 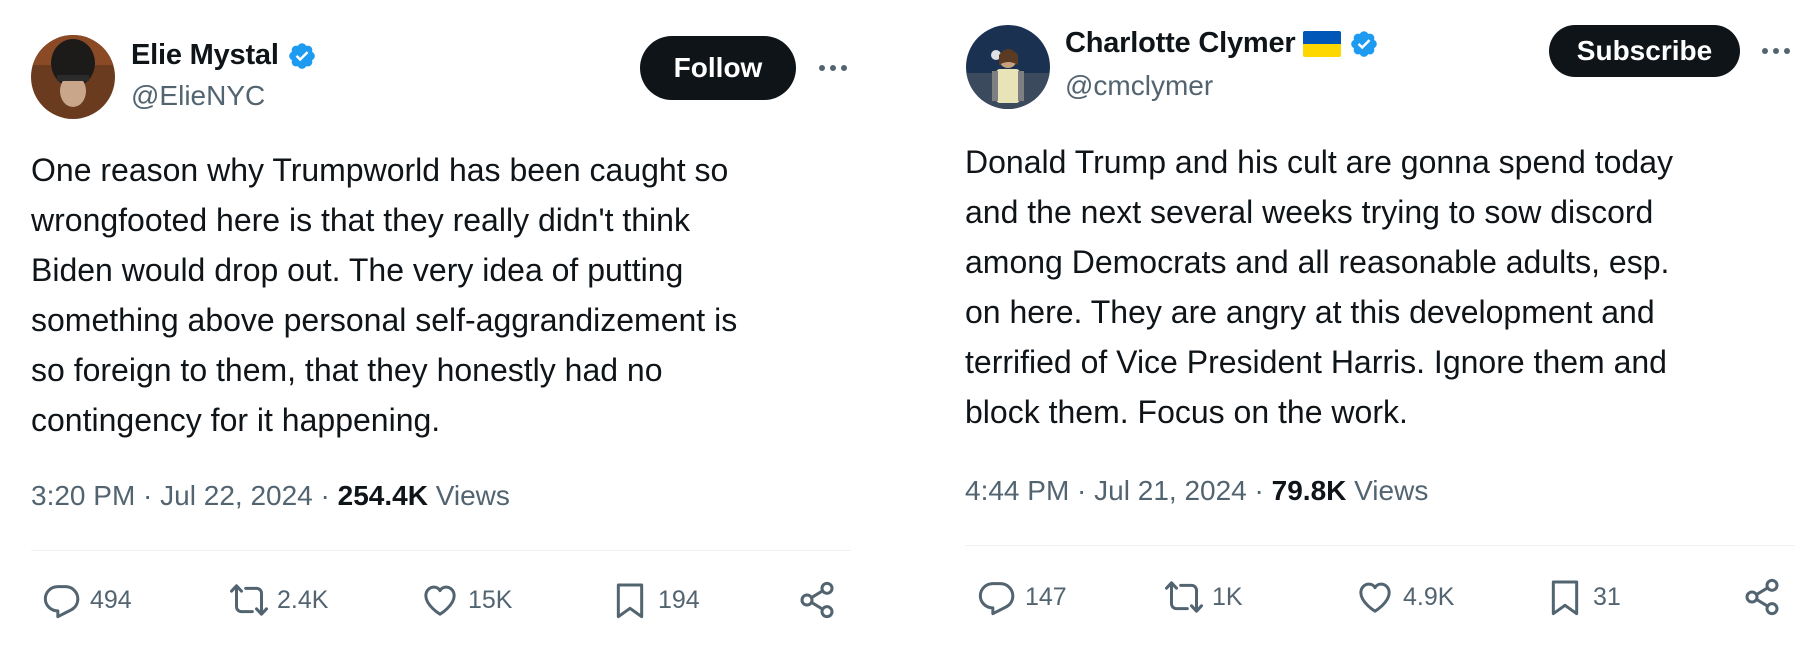 I want to click on tweet-meta: 4:44 PM · Jul 21, 2024 · 79.8K Views, so click(x=1197, y=490).